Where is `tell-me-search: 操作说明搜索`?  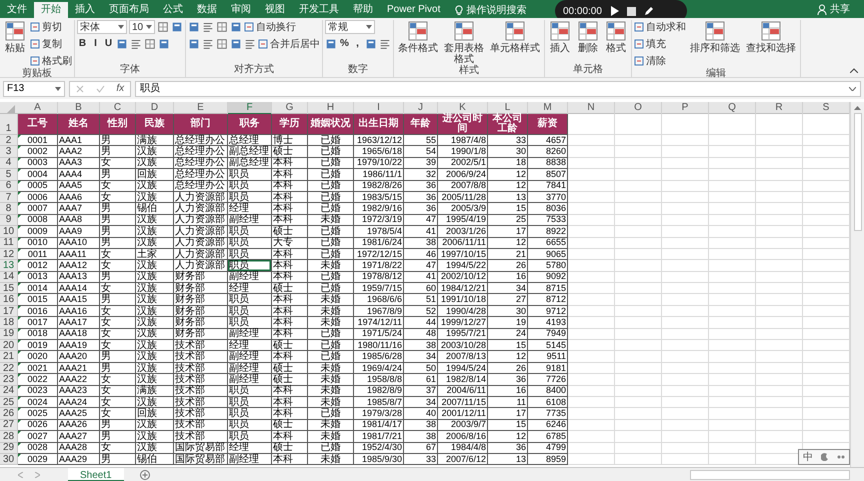
tell-me-search: 操作说明搜索 is located at coordinates (496, 10).